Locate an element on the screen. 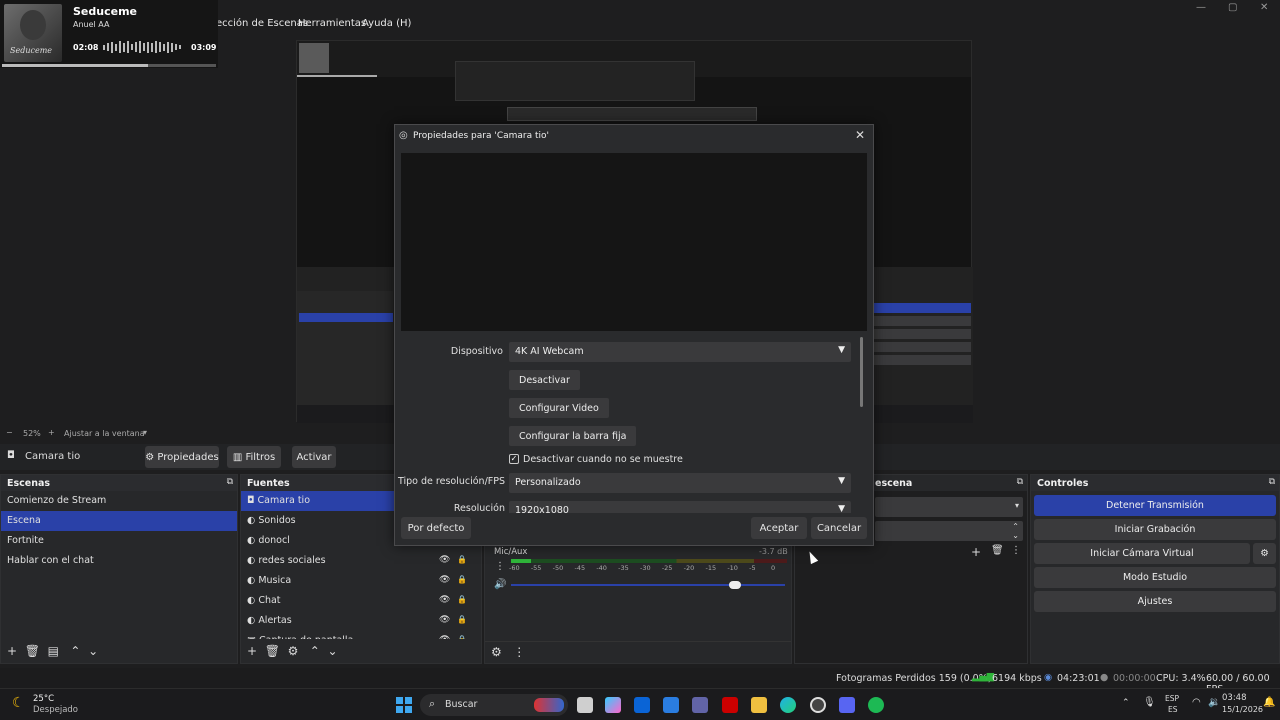 Image resolution: width=1280 pixels, height=720 pixels. mixer-menu-icon: ⋮ is located at coordinates (519, 652).